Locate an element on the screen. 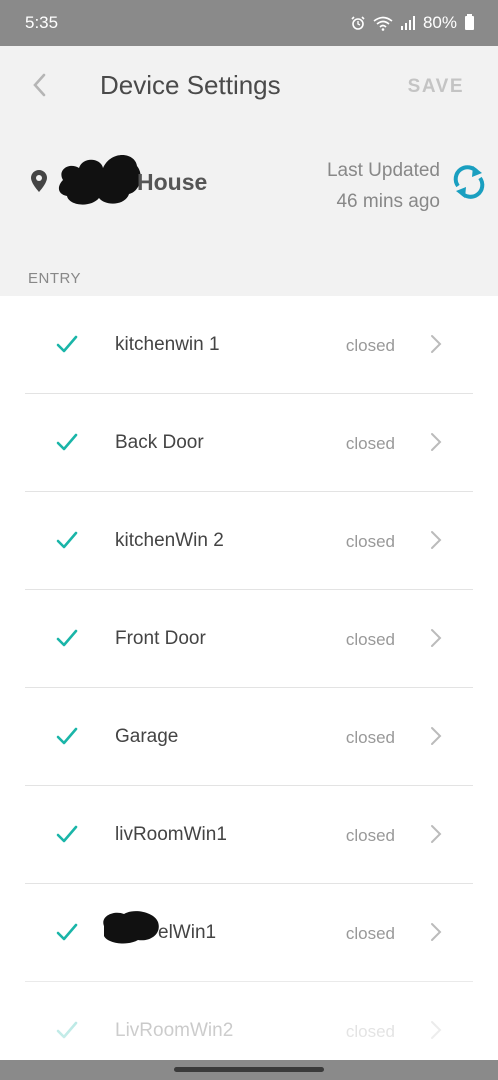 This screenshot has height=1080, width=498. last-updated: Last Updated 46 mins ago is located at coordinates (383, 186).